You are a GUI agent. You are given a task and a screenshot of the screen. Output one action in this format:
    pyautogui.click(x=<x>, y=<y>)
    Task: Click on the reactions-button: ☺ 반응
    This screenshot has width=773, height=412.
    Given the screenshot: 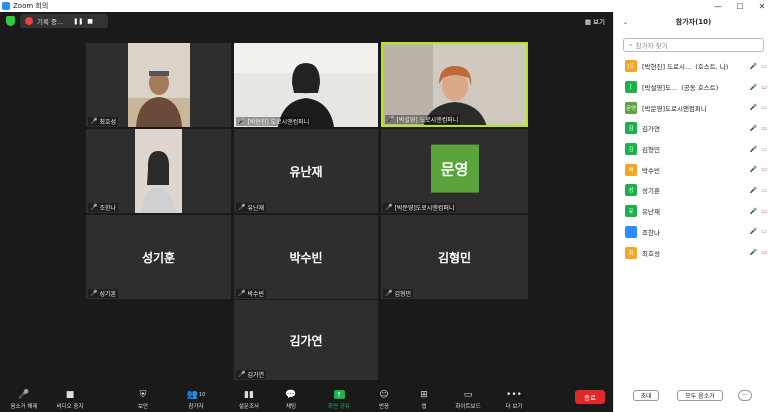 What is the action you would take?
    pyautogui.click(x=384, y=399)
    